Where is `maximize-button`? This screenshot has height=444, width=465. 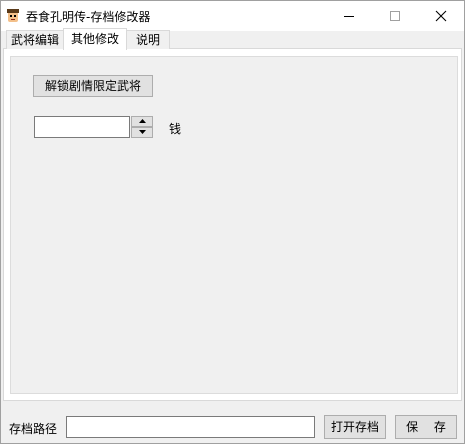
maximize-button is located at coordinates (395, 16).